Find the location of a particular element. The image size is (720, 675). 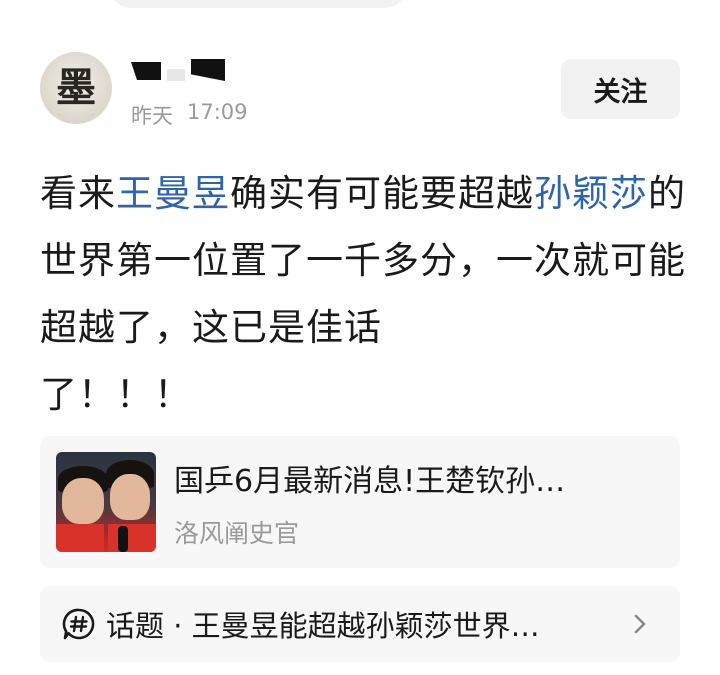

person-tag-link: 王曼昱 is located at coordinates (173, 193).